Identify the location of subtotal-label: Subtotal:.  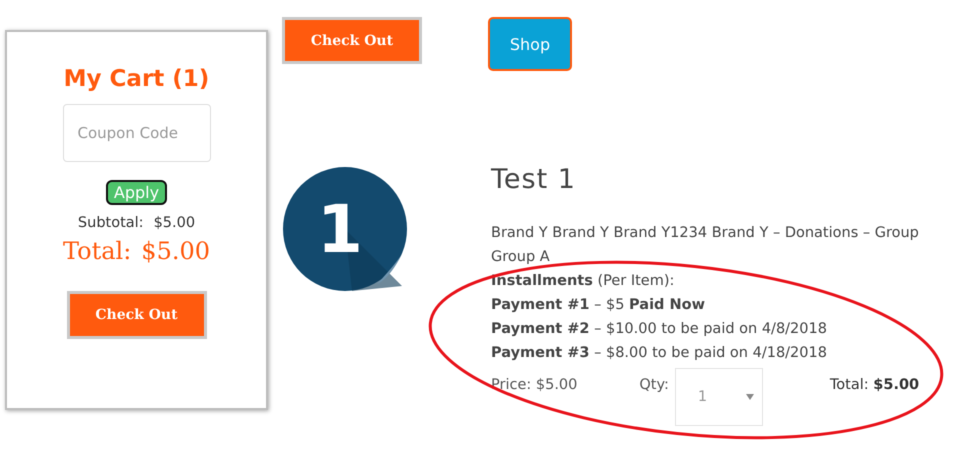
(111, 223).